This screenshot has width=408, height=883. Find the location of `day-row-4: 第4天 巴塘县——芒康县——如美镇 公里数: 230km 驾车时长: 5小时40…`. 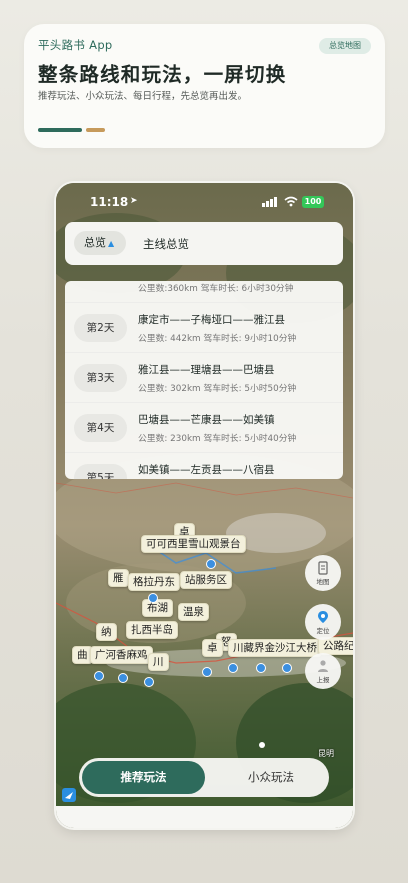

day-row-4: 第4天 巴塘县——芒康县——如美镇 公里数: 230km 驾车时长: 5小时40… is located at coordinates (204, 428).